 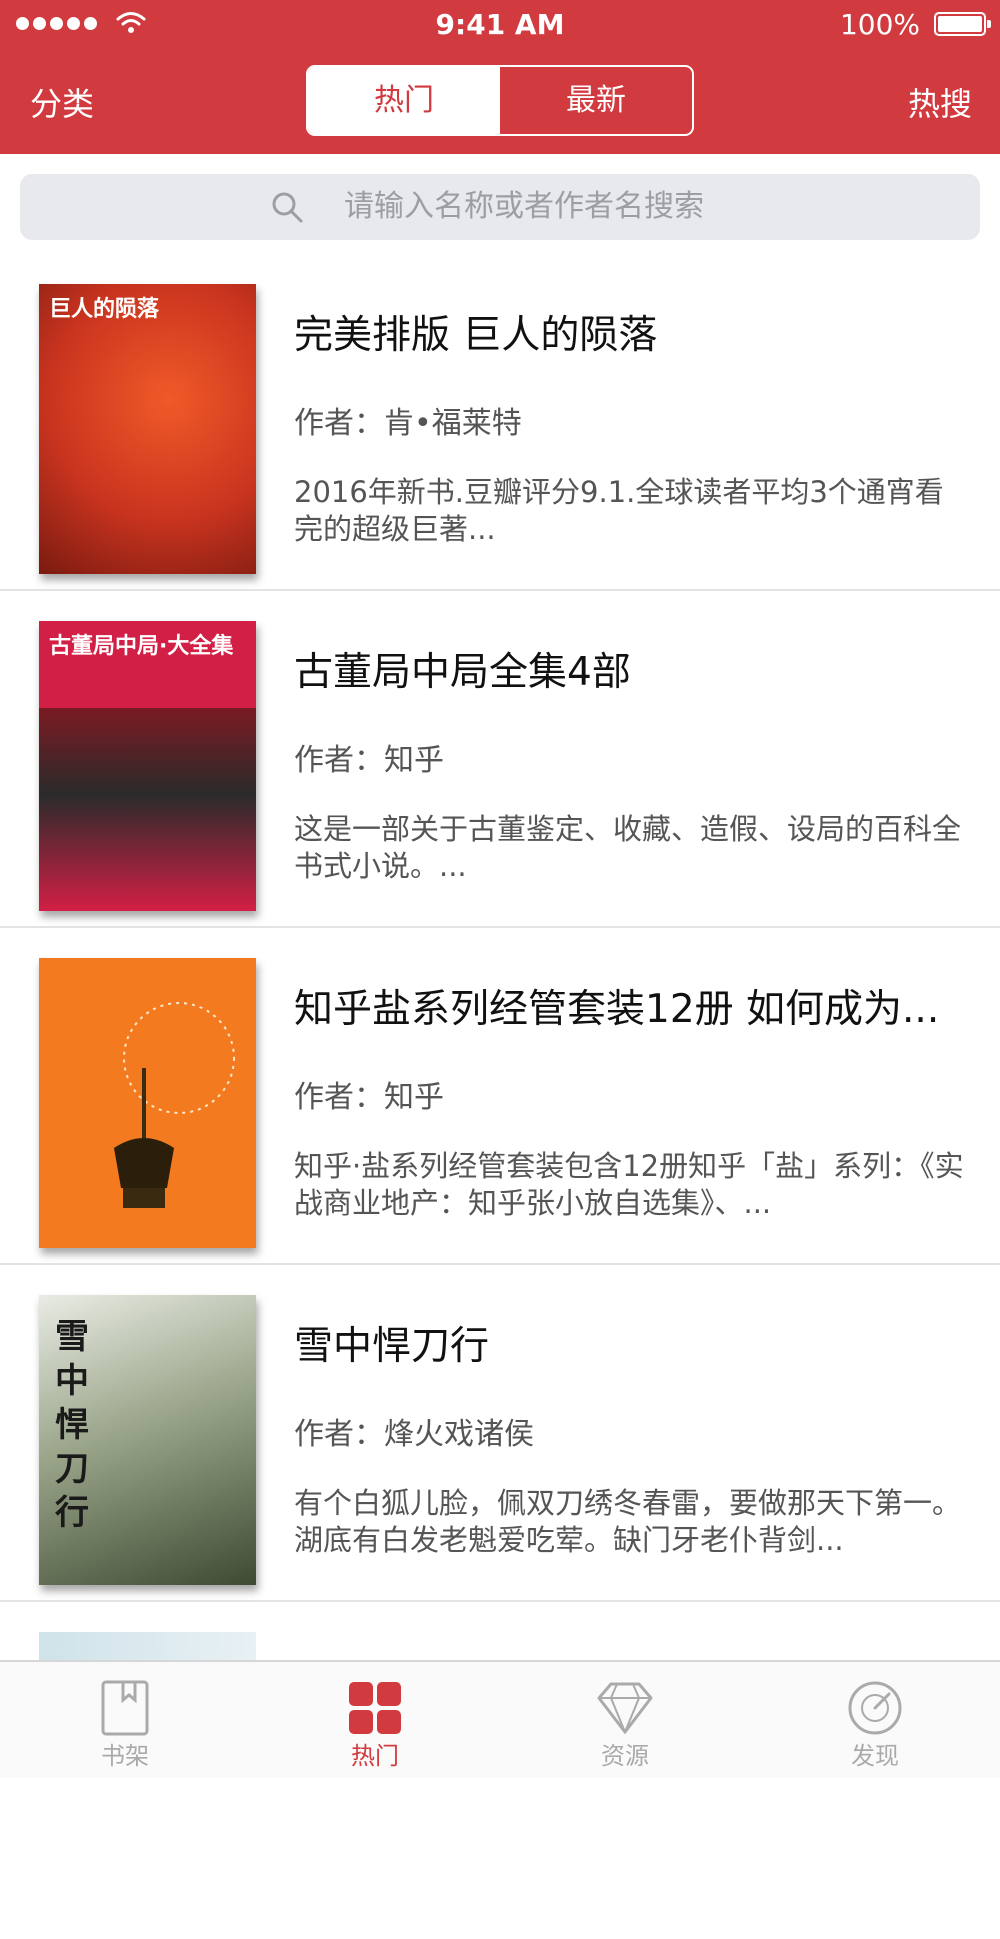 What do you see at coordinates (141, 646) in the screenshot?
I see `cover-text: 古董局中局·大全集` at bounding box center [141, 646].